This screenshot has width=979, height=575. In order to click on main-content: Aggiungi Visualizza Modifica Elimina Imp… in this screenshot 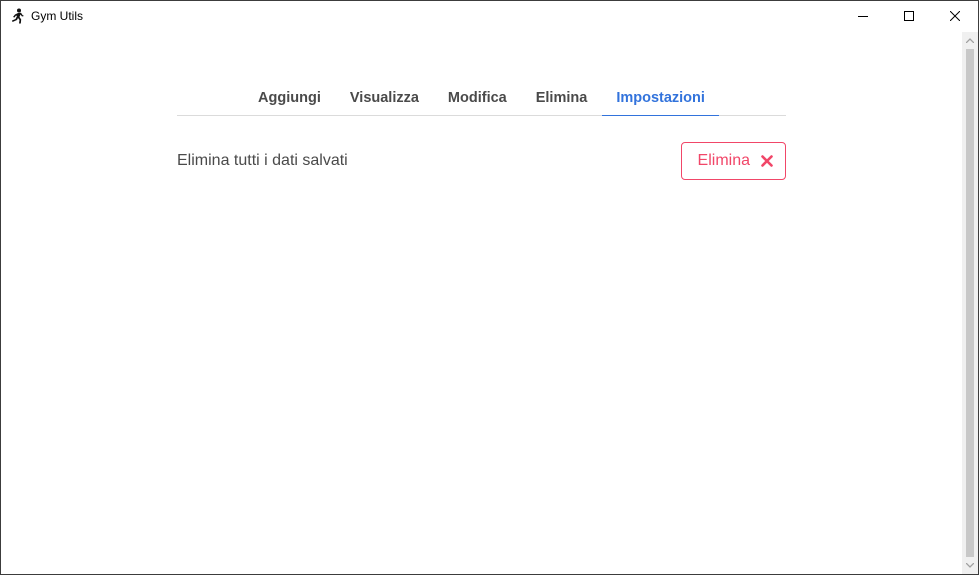, I will do `click(481, 131)`.